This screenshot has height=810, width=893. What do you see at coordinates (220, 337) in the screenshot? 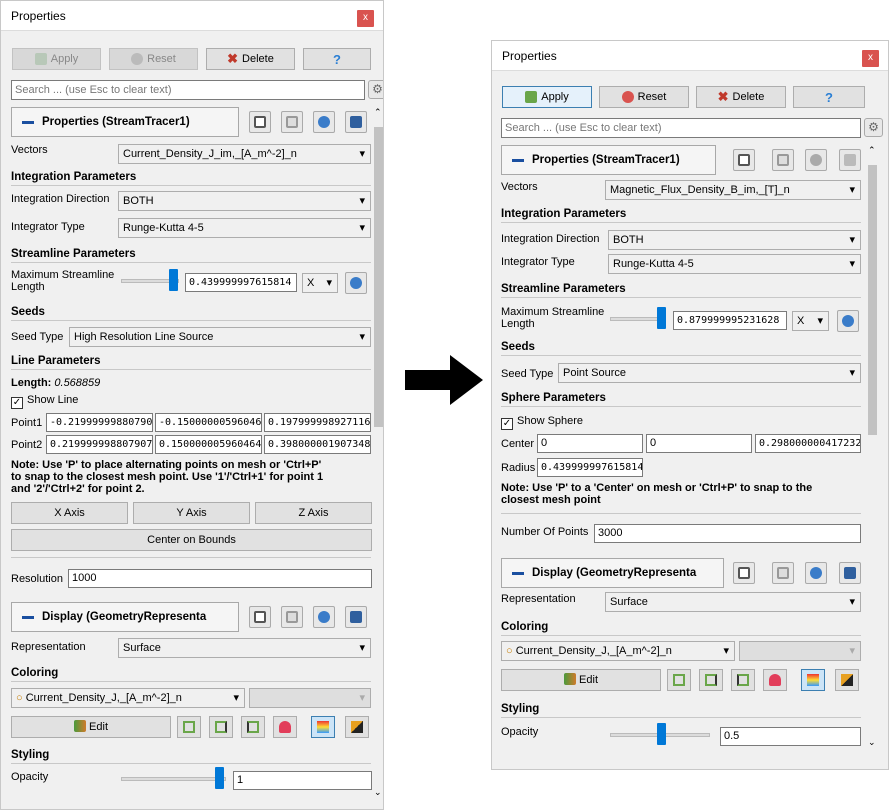
I see `seed-type-select: High Resolution Line Source` at bounding box center [220, 337].